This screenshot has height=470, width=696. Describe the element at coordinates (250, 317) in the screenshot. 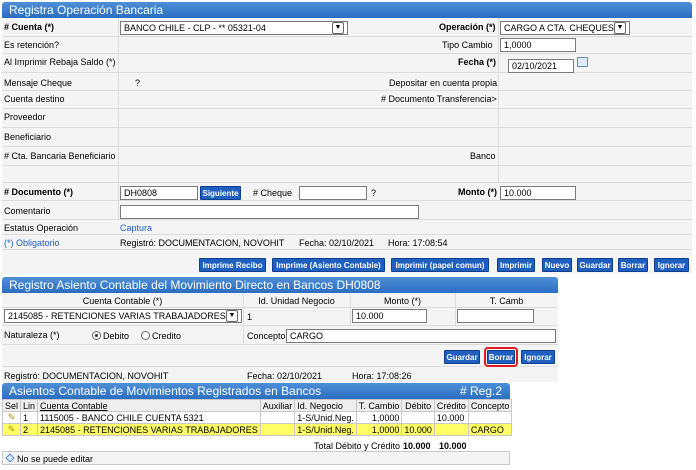

I see `unidad-value: 1` at that location.